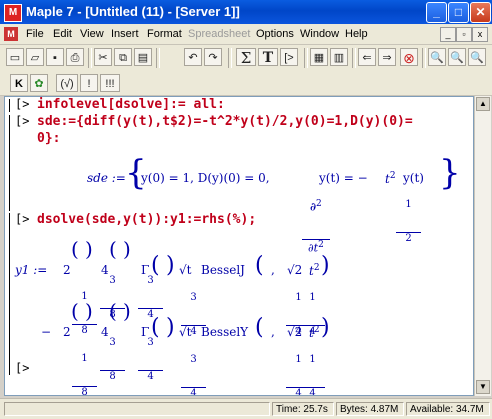 This screenshot has width=492, height=419. I want to click on menu-format: Format, so click(164, 34).